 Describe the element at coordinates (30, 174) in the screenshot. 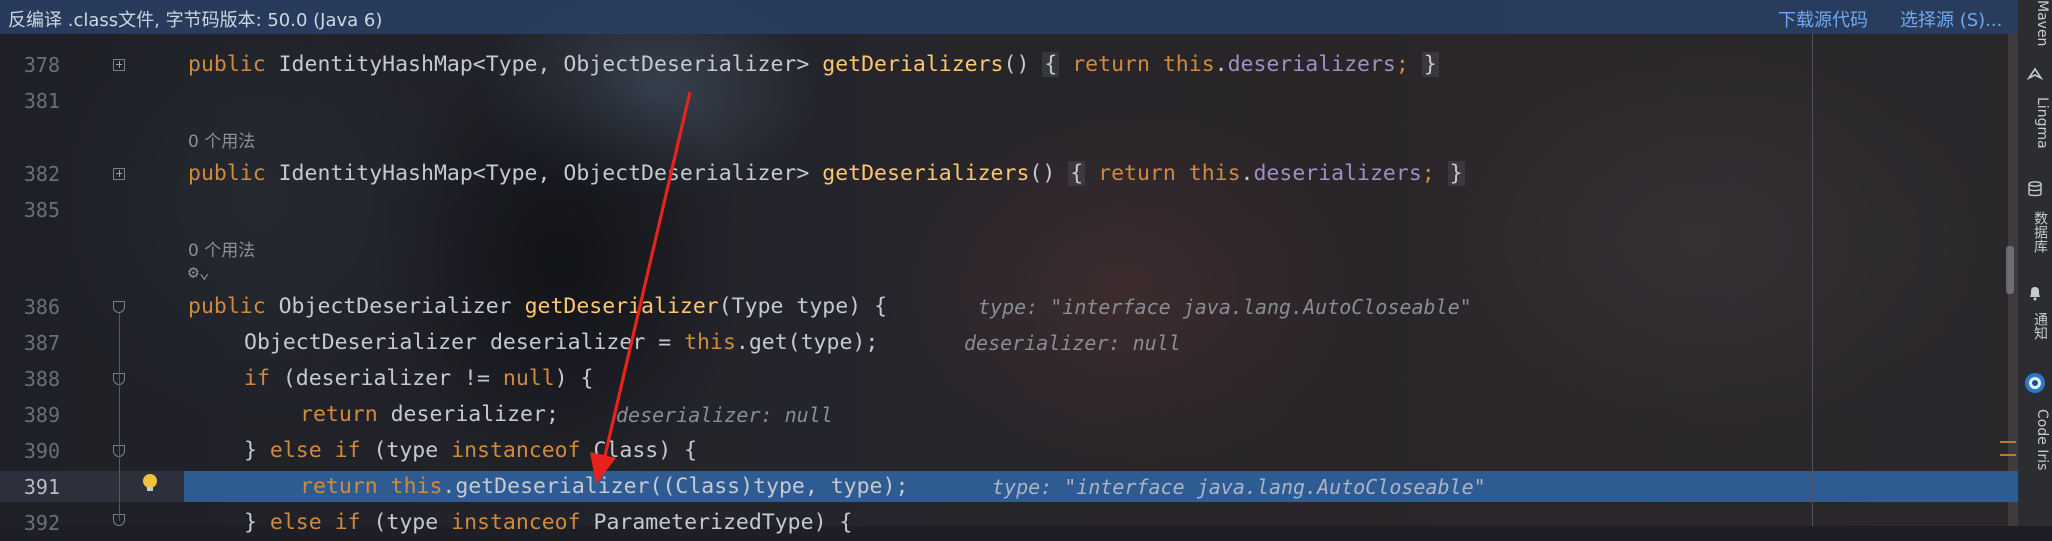

I see `line-number: 382` at that location.